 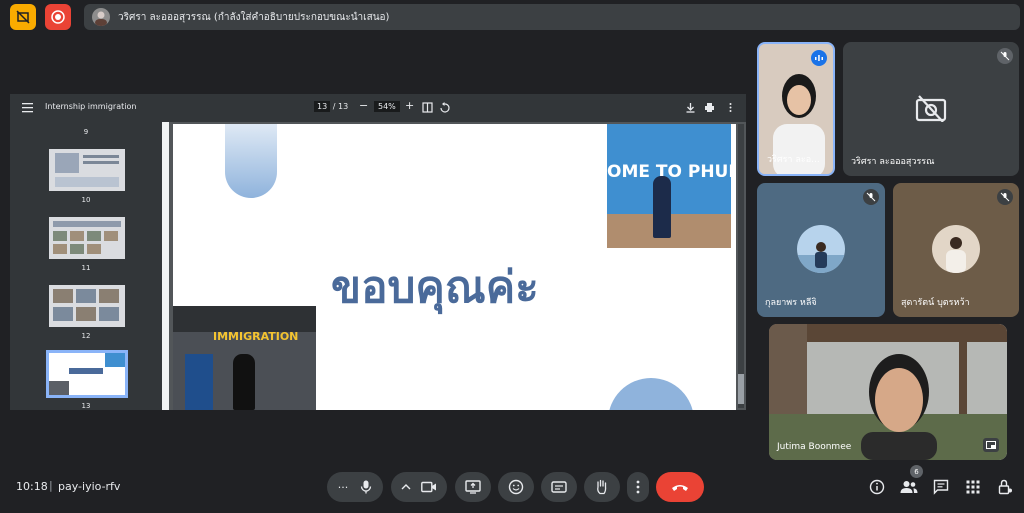 I want to click on camera-off-icon, so click(x=931, y=108).